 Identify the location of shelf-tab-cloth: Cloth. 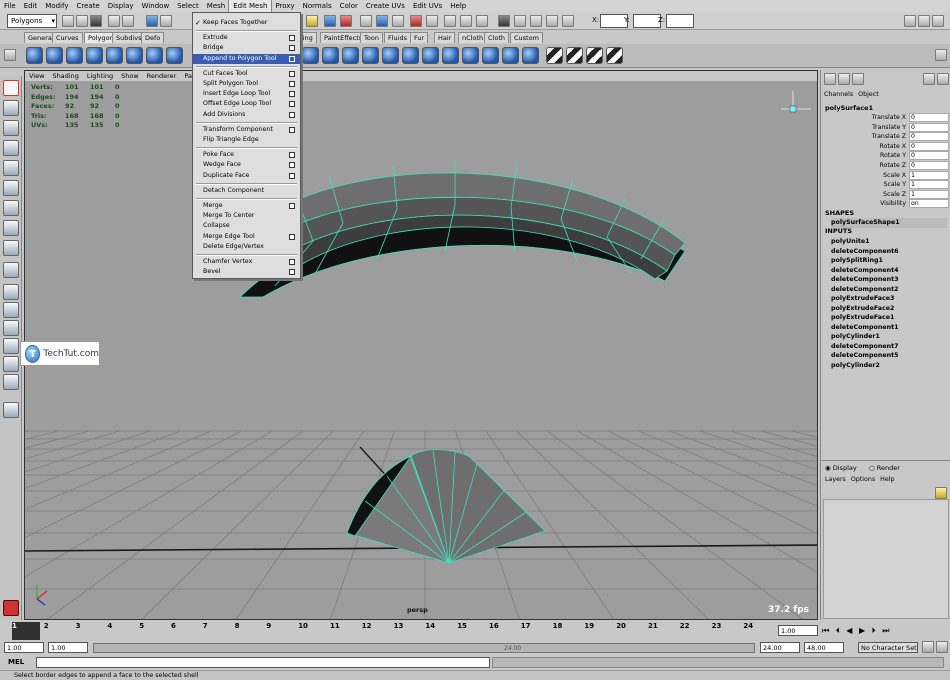
(496, 37).